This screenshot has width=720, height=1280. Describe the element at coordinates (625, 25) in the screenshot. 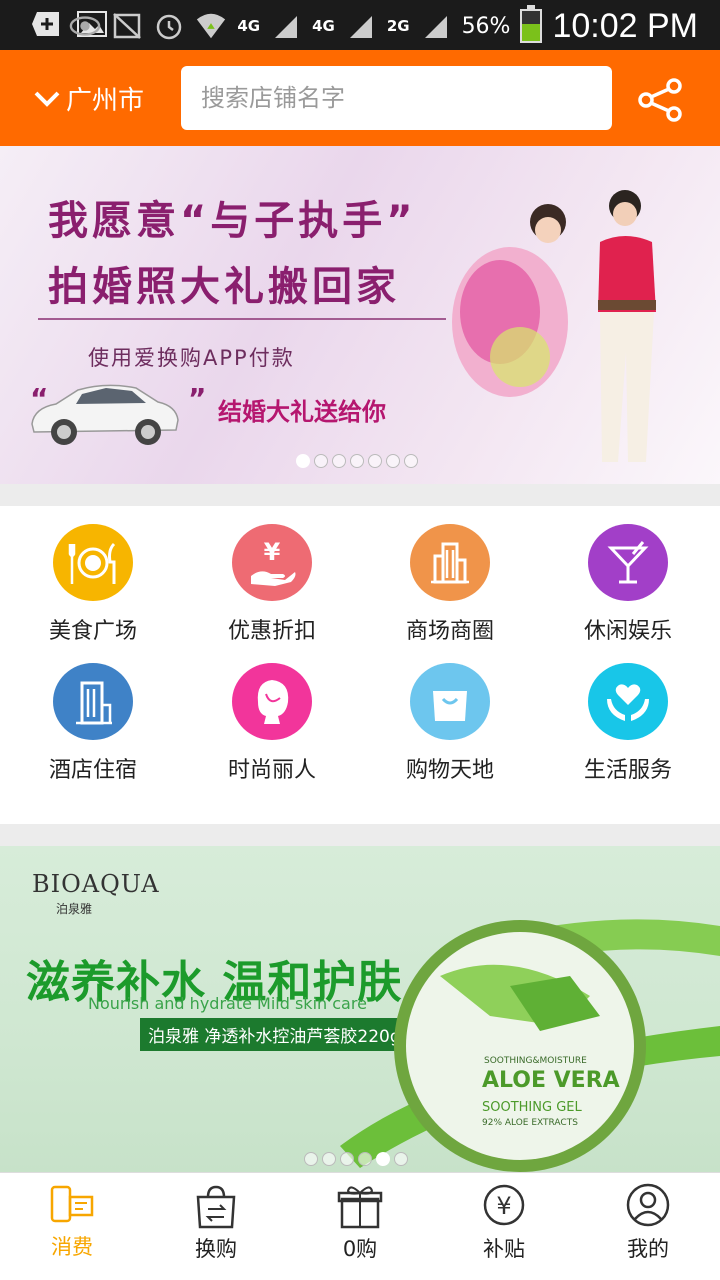

I see `clock: 10:02 PM` at that location.